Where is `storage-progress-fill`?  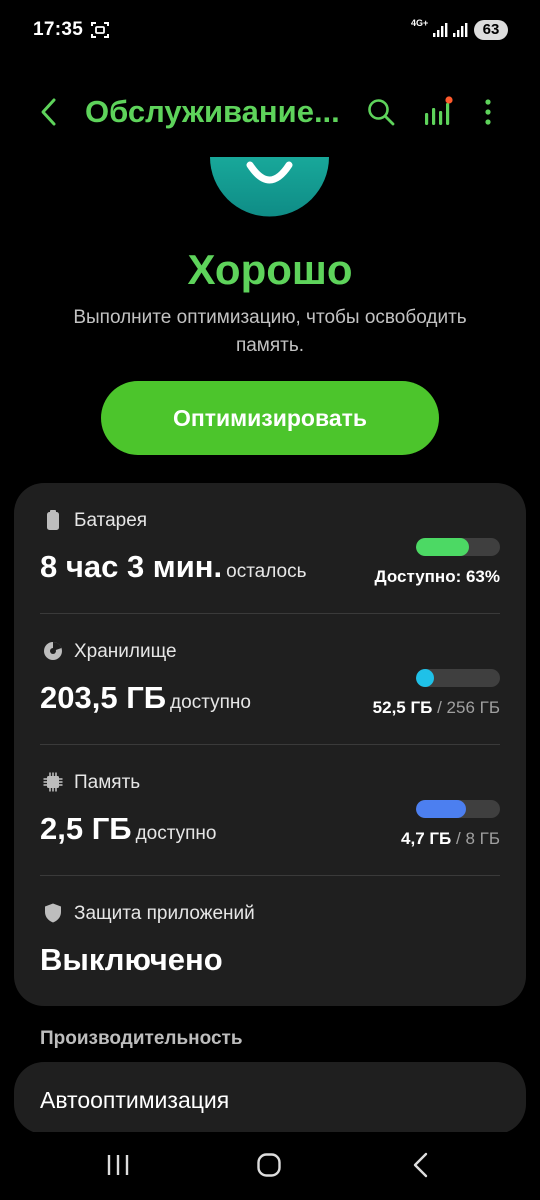
storage-progress-fill is located at coordinates (425, 678).